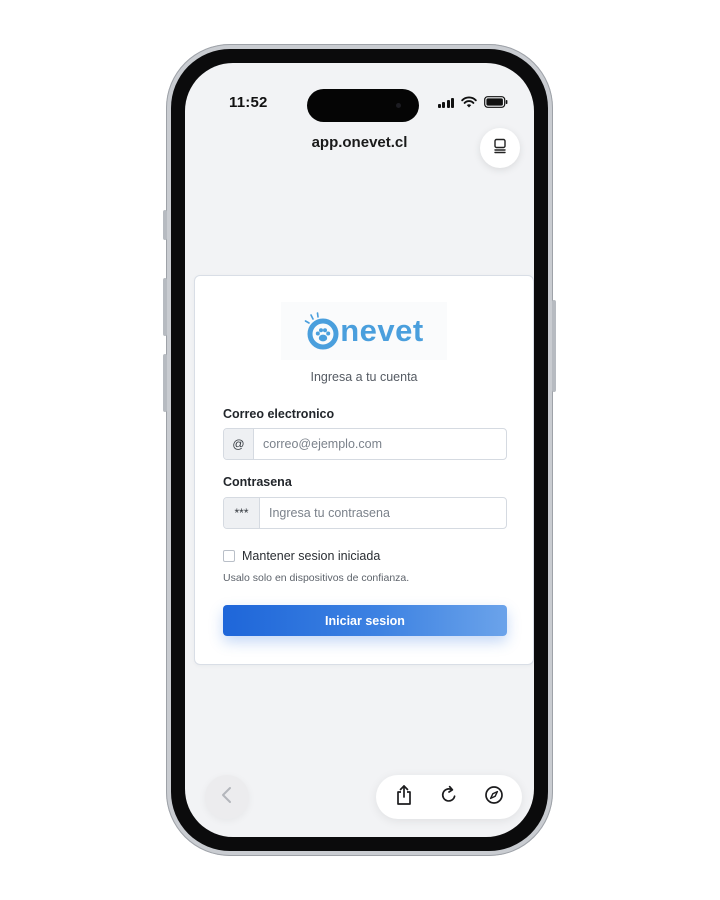 The width and height of the screenshot is (720, 900). I want to click on tabs-button, so click(500, 148).